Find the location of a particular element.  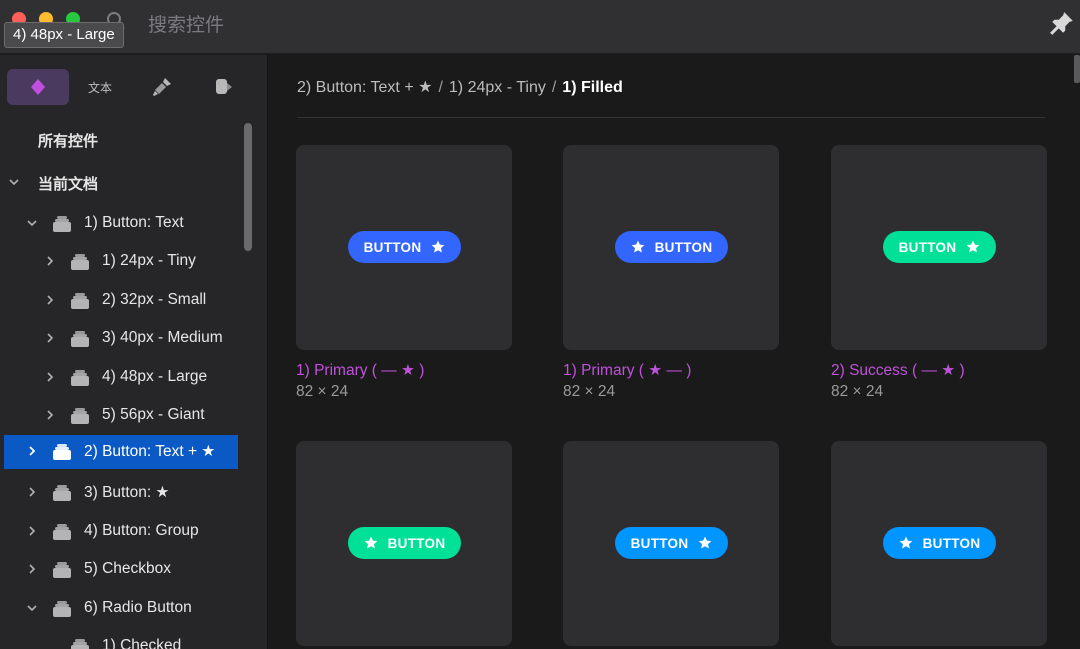

tree-item: 3) Button: ★ is located at coordinates (120, 493).